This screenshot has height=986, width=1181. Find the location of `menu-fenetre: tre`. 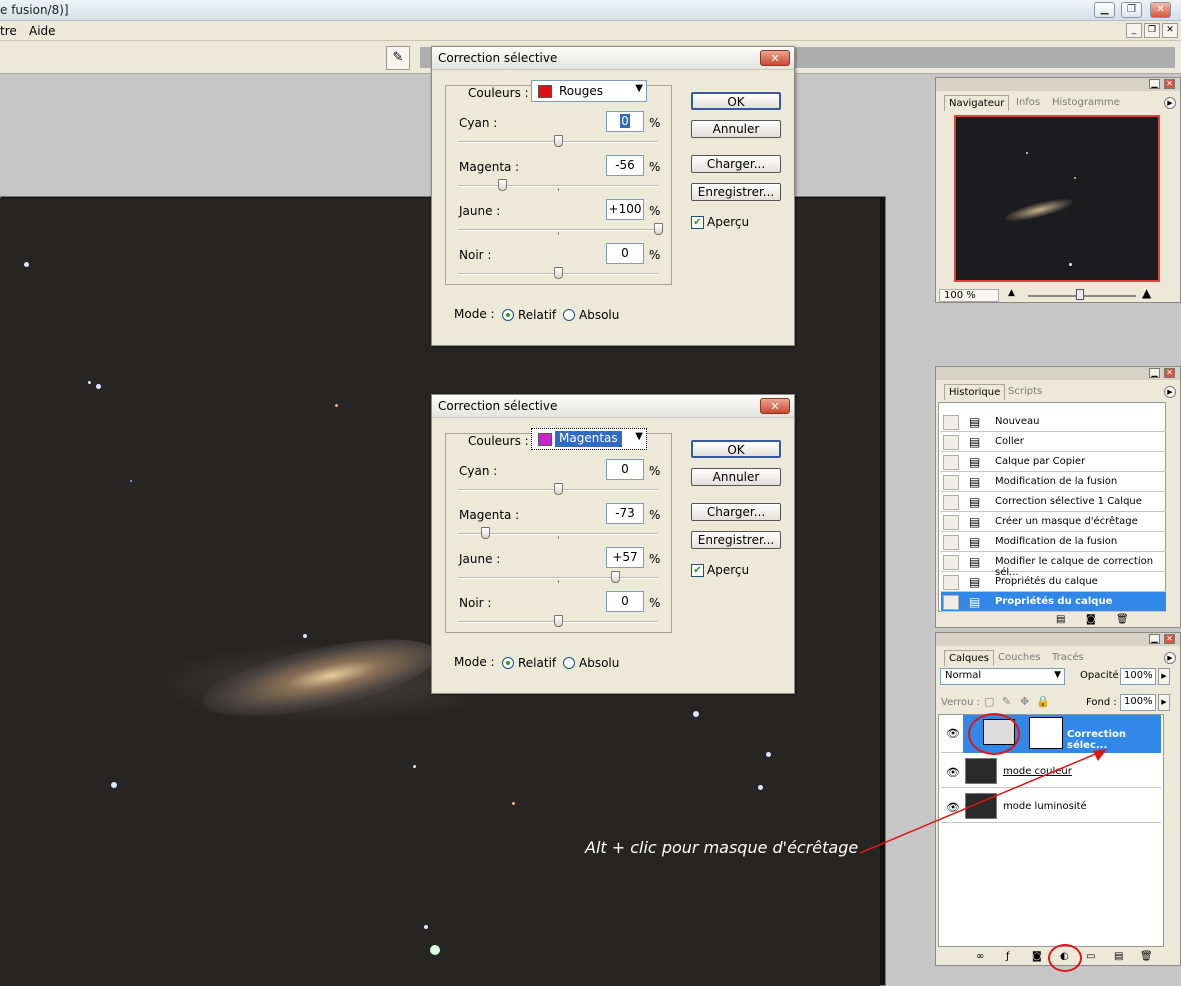

menu-fenetre: tre is located at coordinates (8, 31).